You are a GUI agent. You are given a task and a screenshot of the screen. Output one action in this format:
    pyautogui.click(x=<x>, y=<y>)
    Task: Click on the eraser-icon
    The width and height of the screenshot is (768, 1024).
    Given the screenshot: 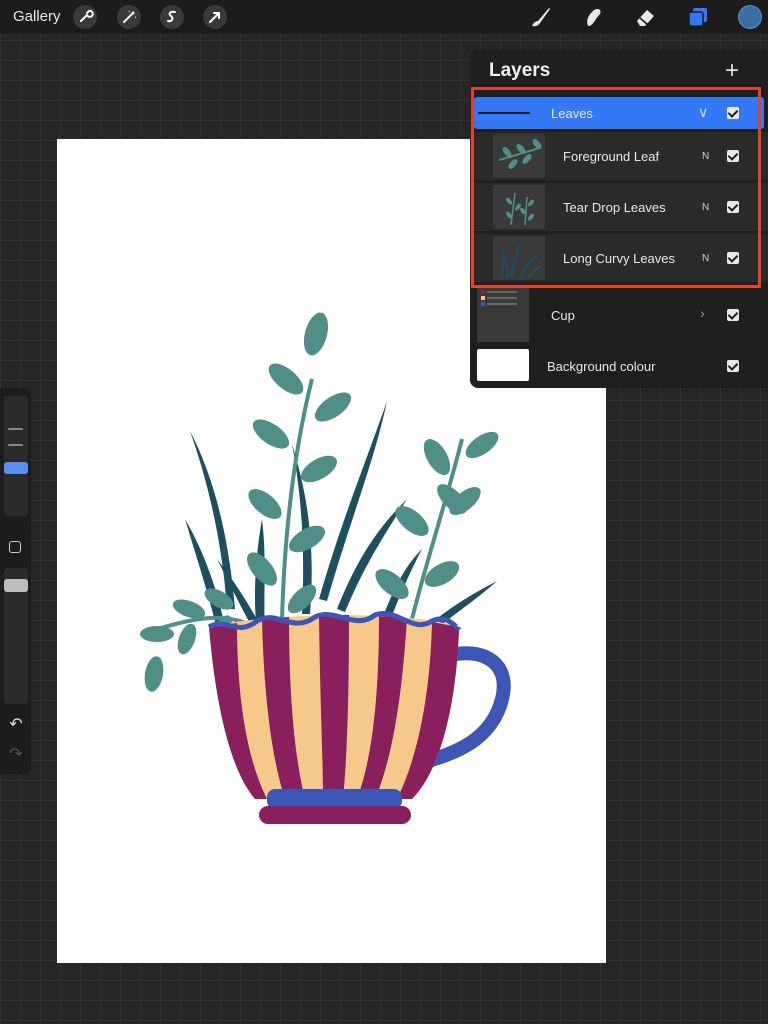 What is the action you would take?
    pyautogui.click(x=645, y=17)
    